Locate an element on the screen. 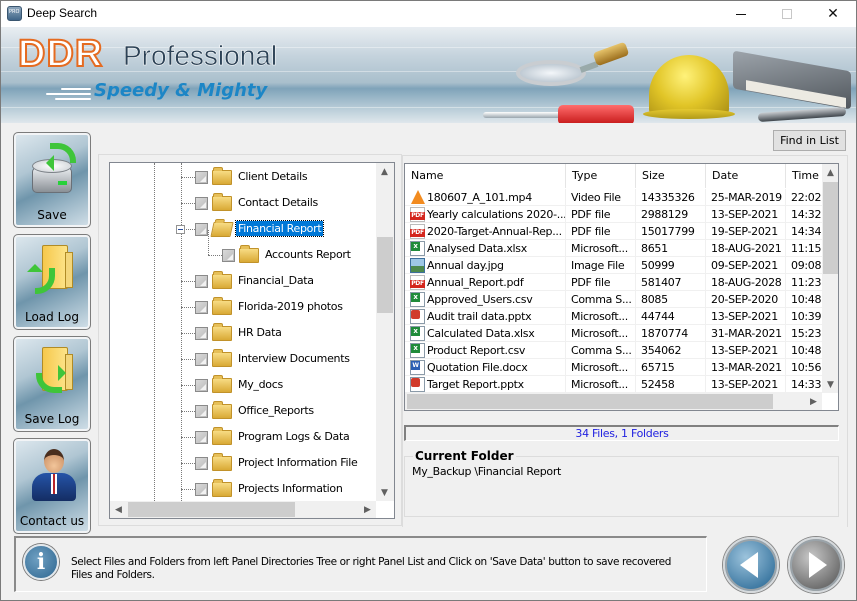  tree-item: Financial Report is located at coordinates (243, 229).